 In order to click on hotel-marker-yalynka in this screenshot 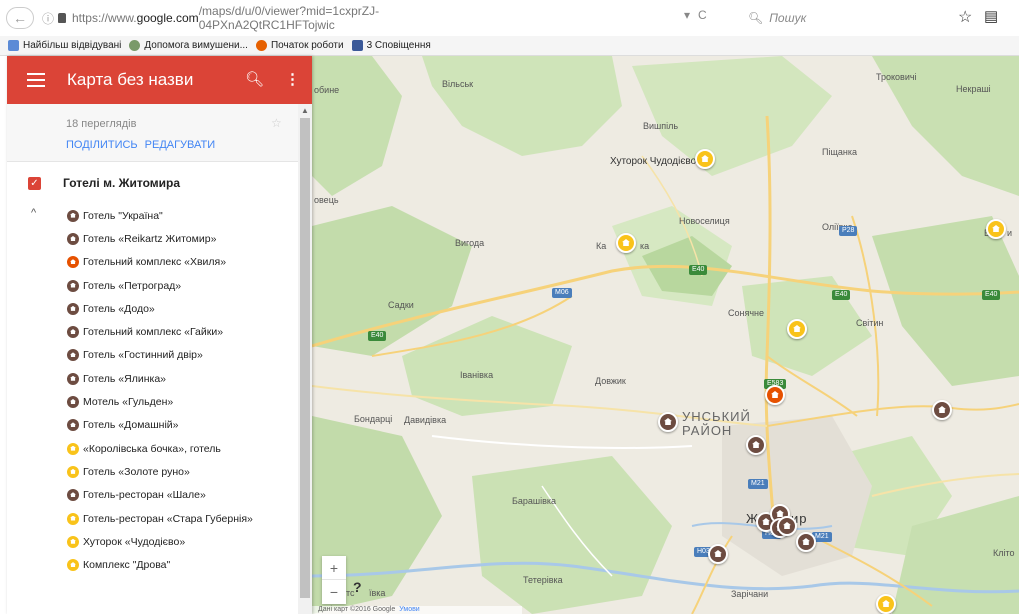, I will do `click(942, 410)`.